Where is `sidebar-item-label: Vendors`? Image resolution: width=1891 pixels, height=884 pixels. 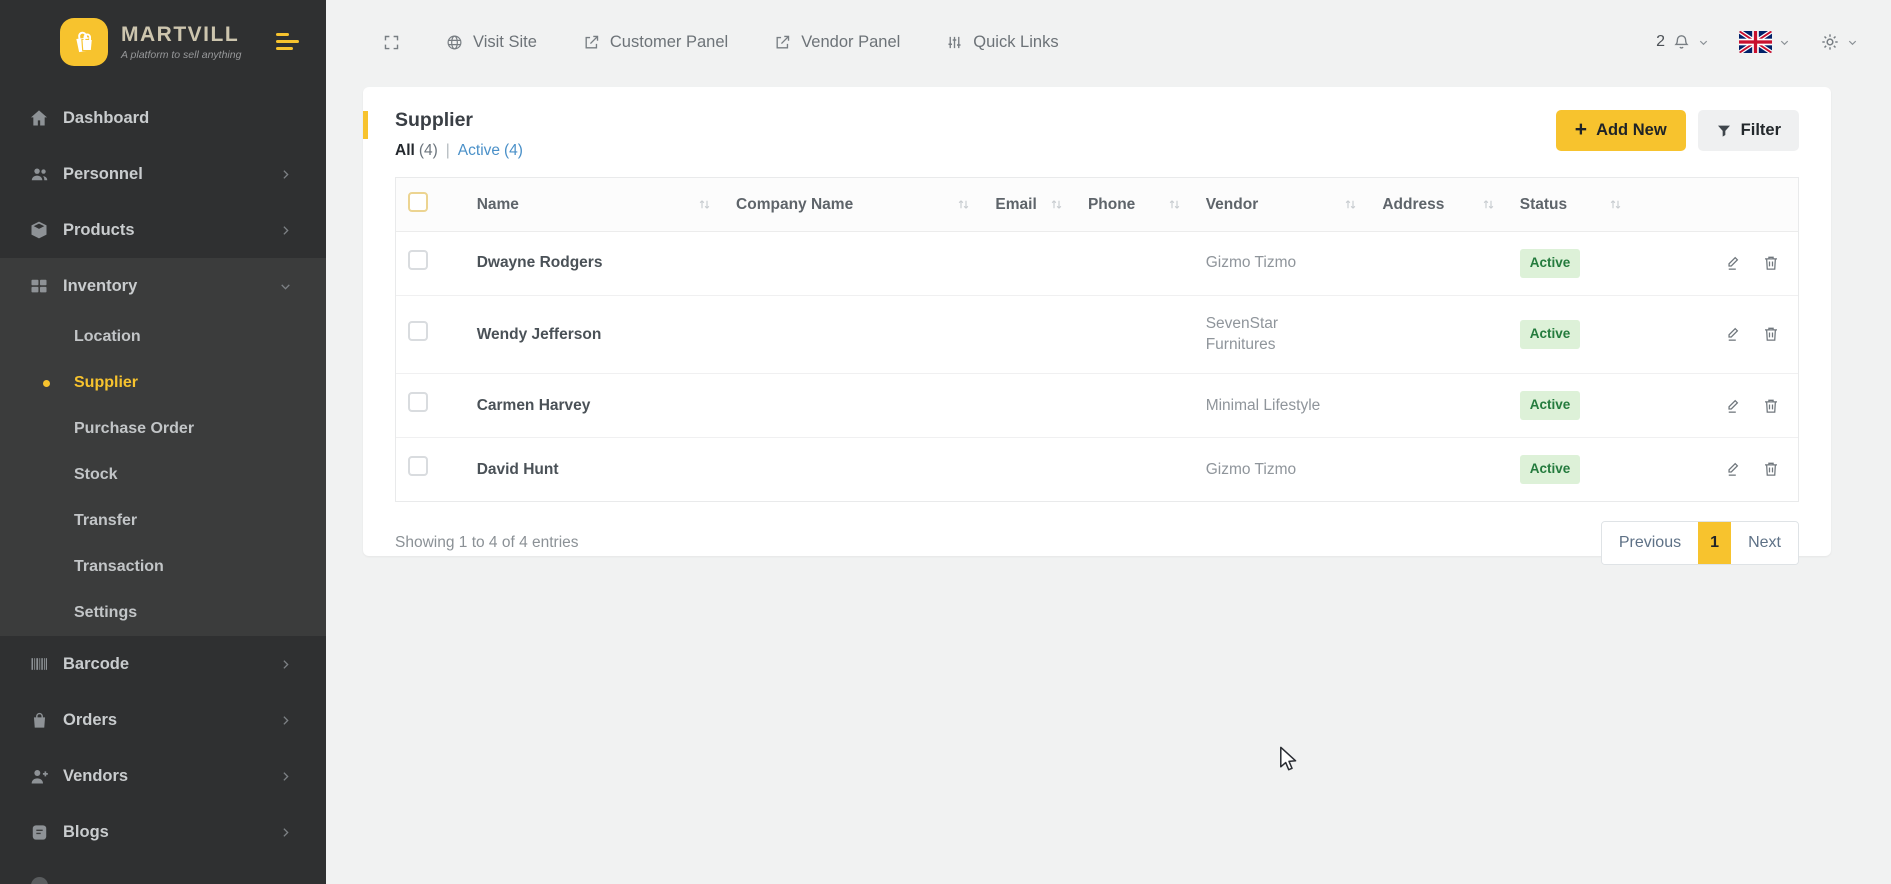 sidebar-item-label: Vendors is located at coordinates (96, 775).